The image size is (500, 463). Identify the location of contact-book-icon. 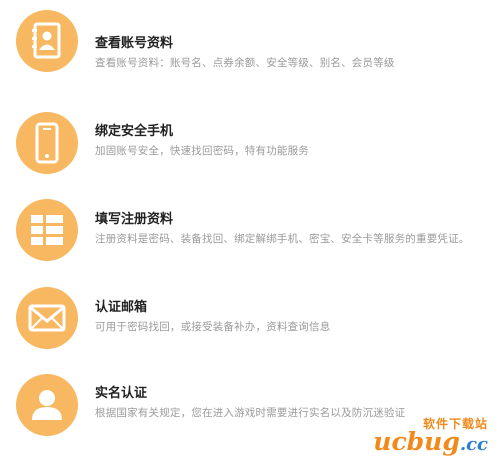
(47, 41).